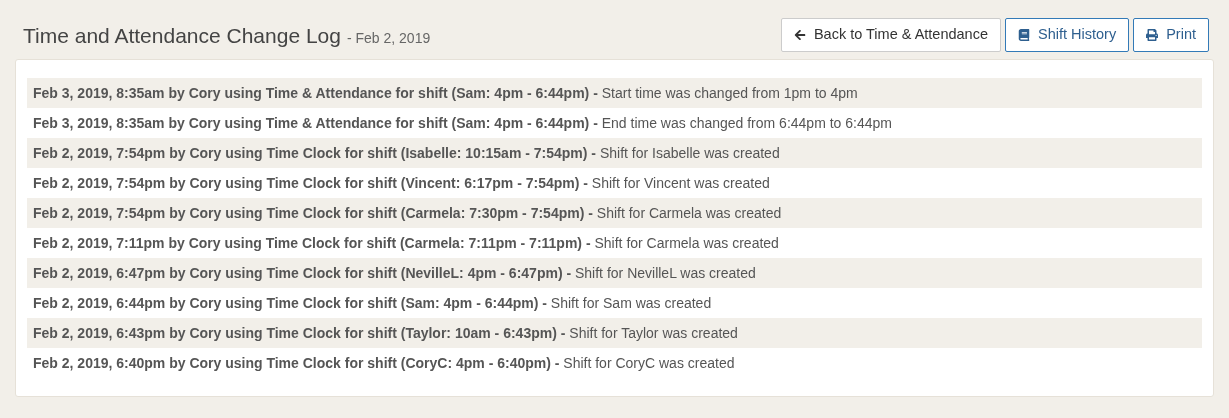 This screenshot has height=418, width=1229. What do you see at coordinates (388, 38) in the screenshot?
I see `page-date: - Feb 2, 2019` at bounding box center [388, 38].